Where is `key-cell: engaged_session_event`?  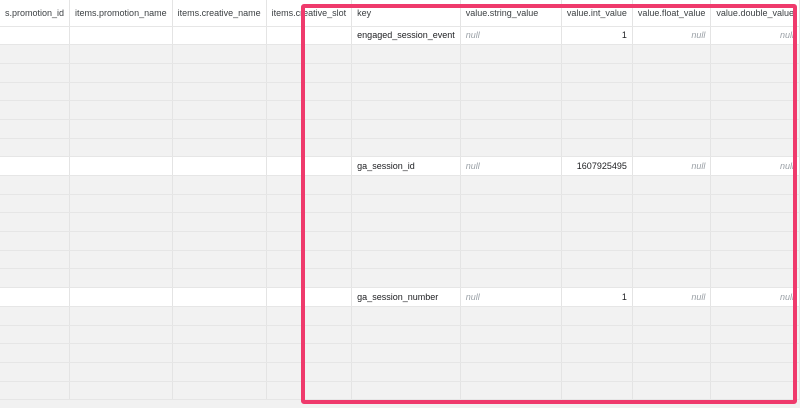 key-cell: engaged_session_event is located at coordinates (406, 36).